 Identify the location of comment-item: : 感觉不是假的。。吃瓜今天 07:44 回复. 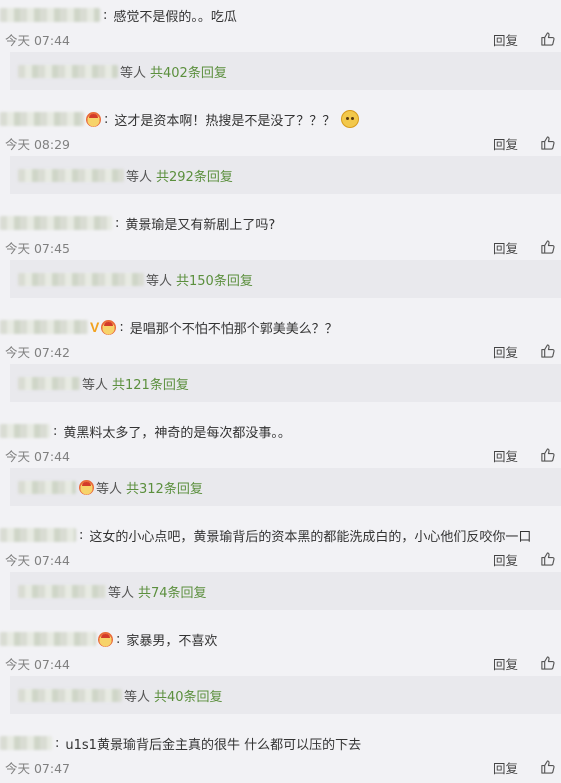
(280, 26).